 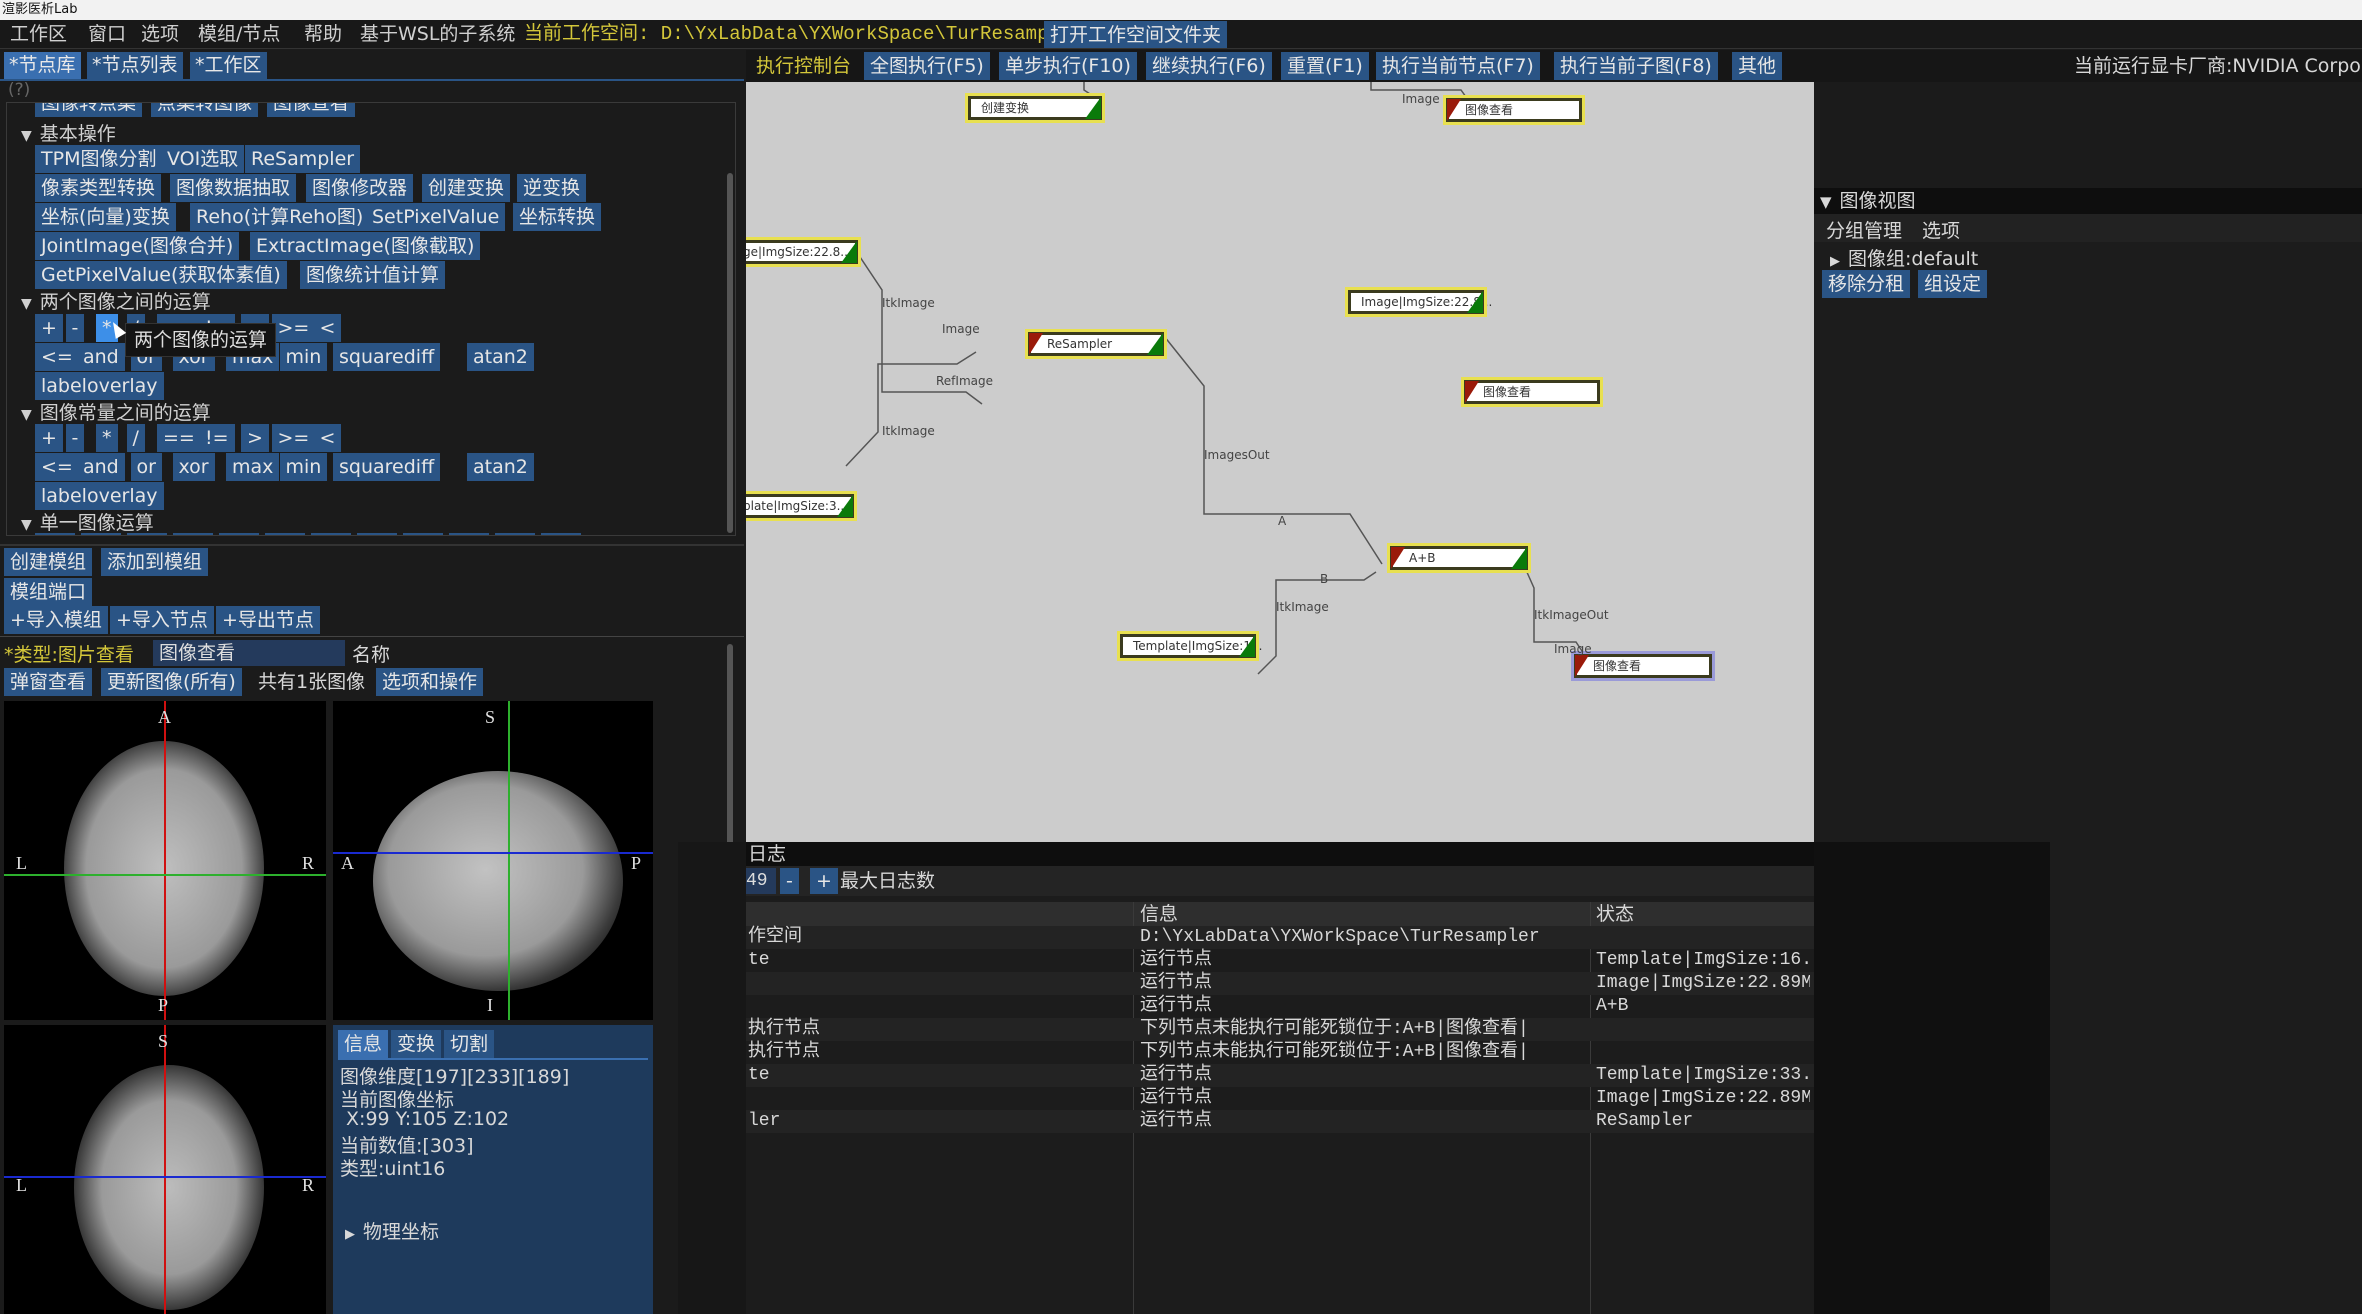 What do you see at coordinates (228, 65) in the screenshot?
I see `tab-workspace: *工作区` at bounding box center [228, 65].